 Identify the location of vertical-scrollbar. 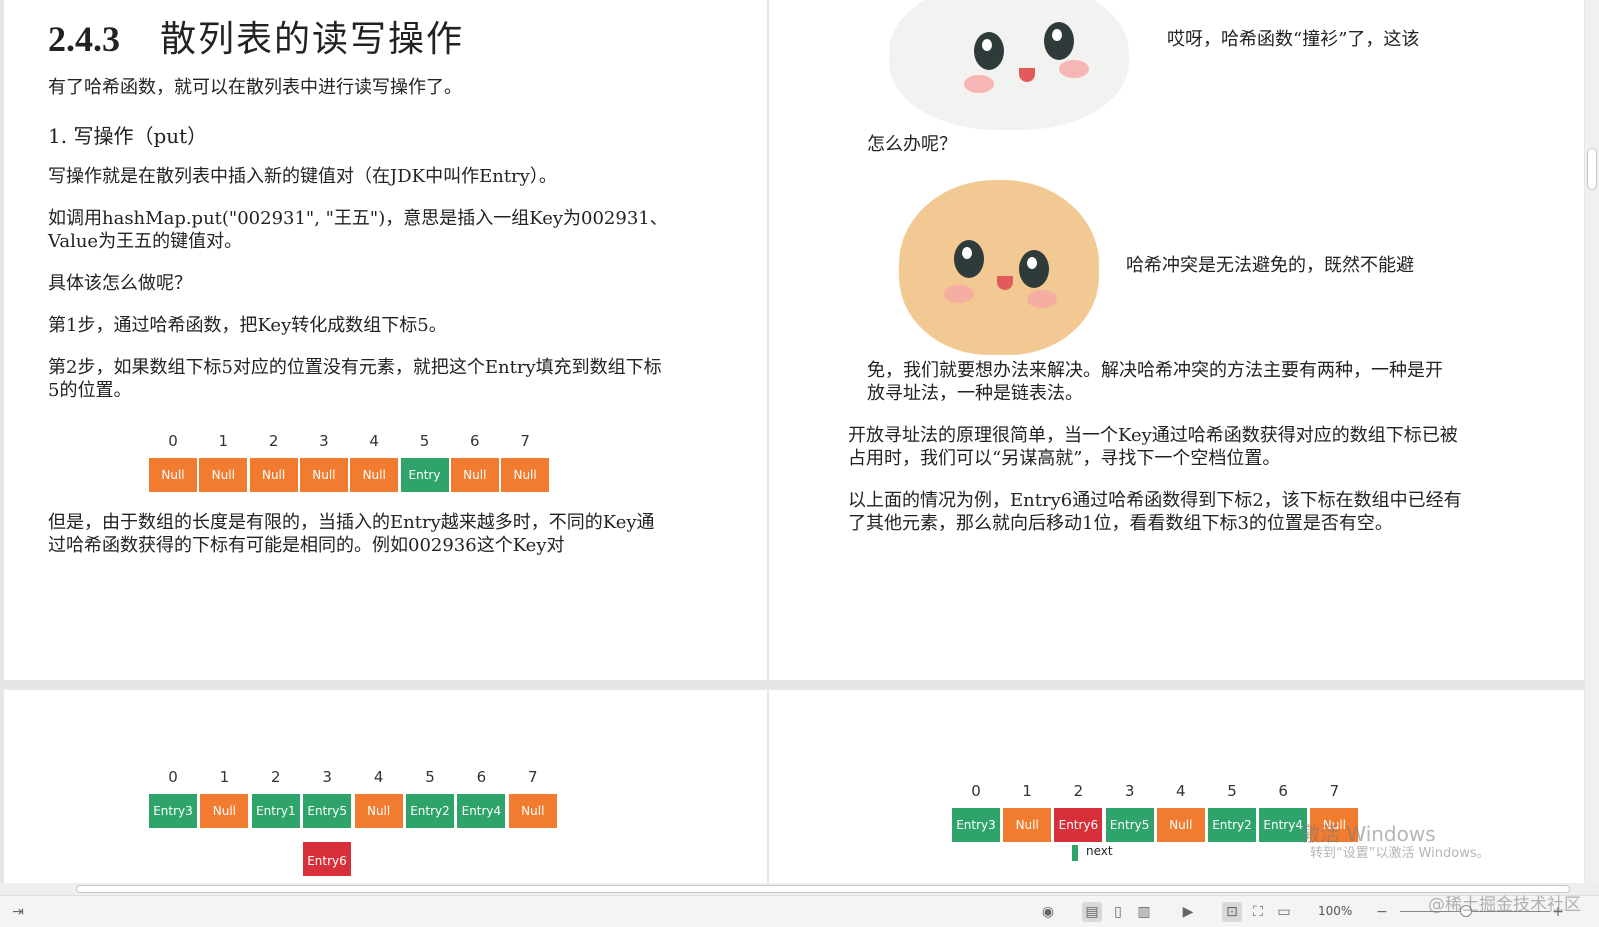
(1592, 441).